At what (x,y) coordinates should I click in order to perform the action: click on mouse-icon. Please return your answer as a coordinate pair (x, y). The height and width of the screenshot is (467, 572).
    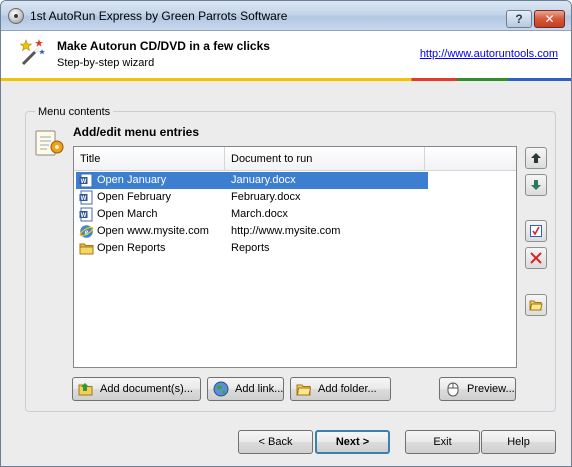
    Looking at the image, I should click on (453, 389).